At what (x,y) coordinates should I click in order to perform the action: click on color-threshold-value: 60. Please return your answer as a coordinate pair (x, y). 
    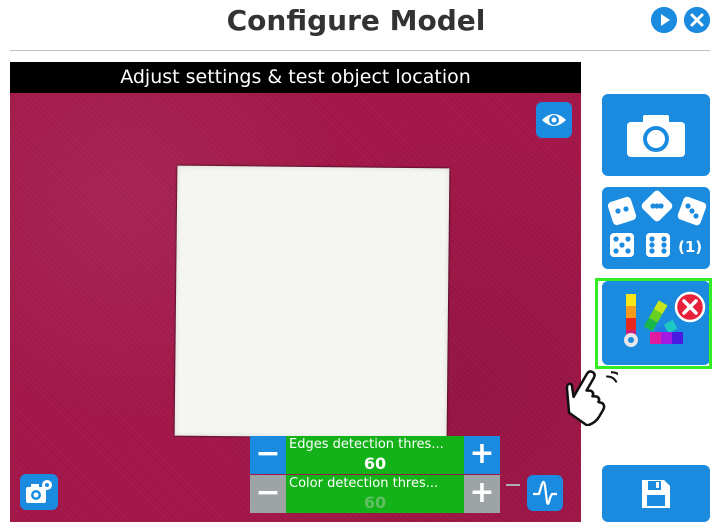
    Looking at the image, I should click on (375, 502).